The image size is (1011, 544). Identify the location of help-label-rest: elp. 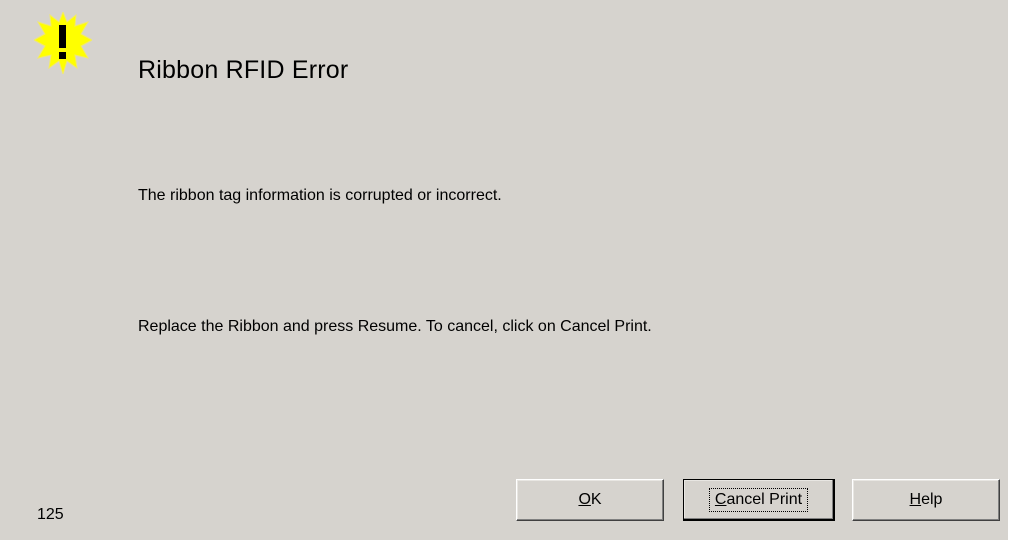
(932, 499).